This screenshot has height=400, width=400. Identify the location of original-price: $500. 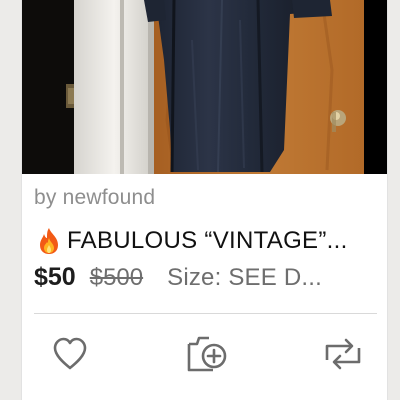
(116, 277).